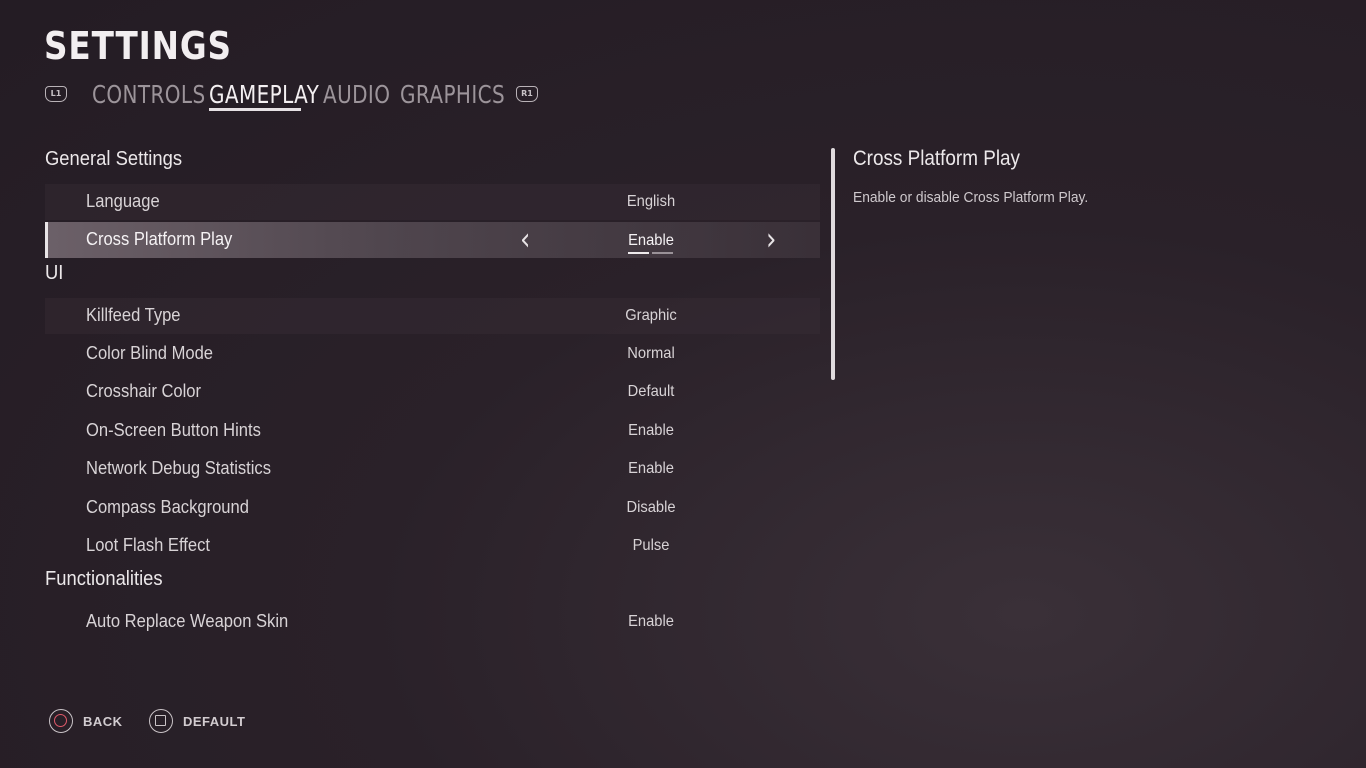  I want to click on setting-compass-background: Compass Background Disable, so click(432, 508).